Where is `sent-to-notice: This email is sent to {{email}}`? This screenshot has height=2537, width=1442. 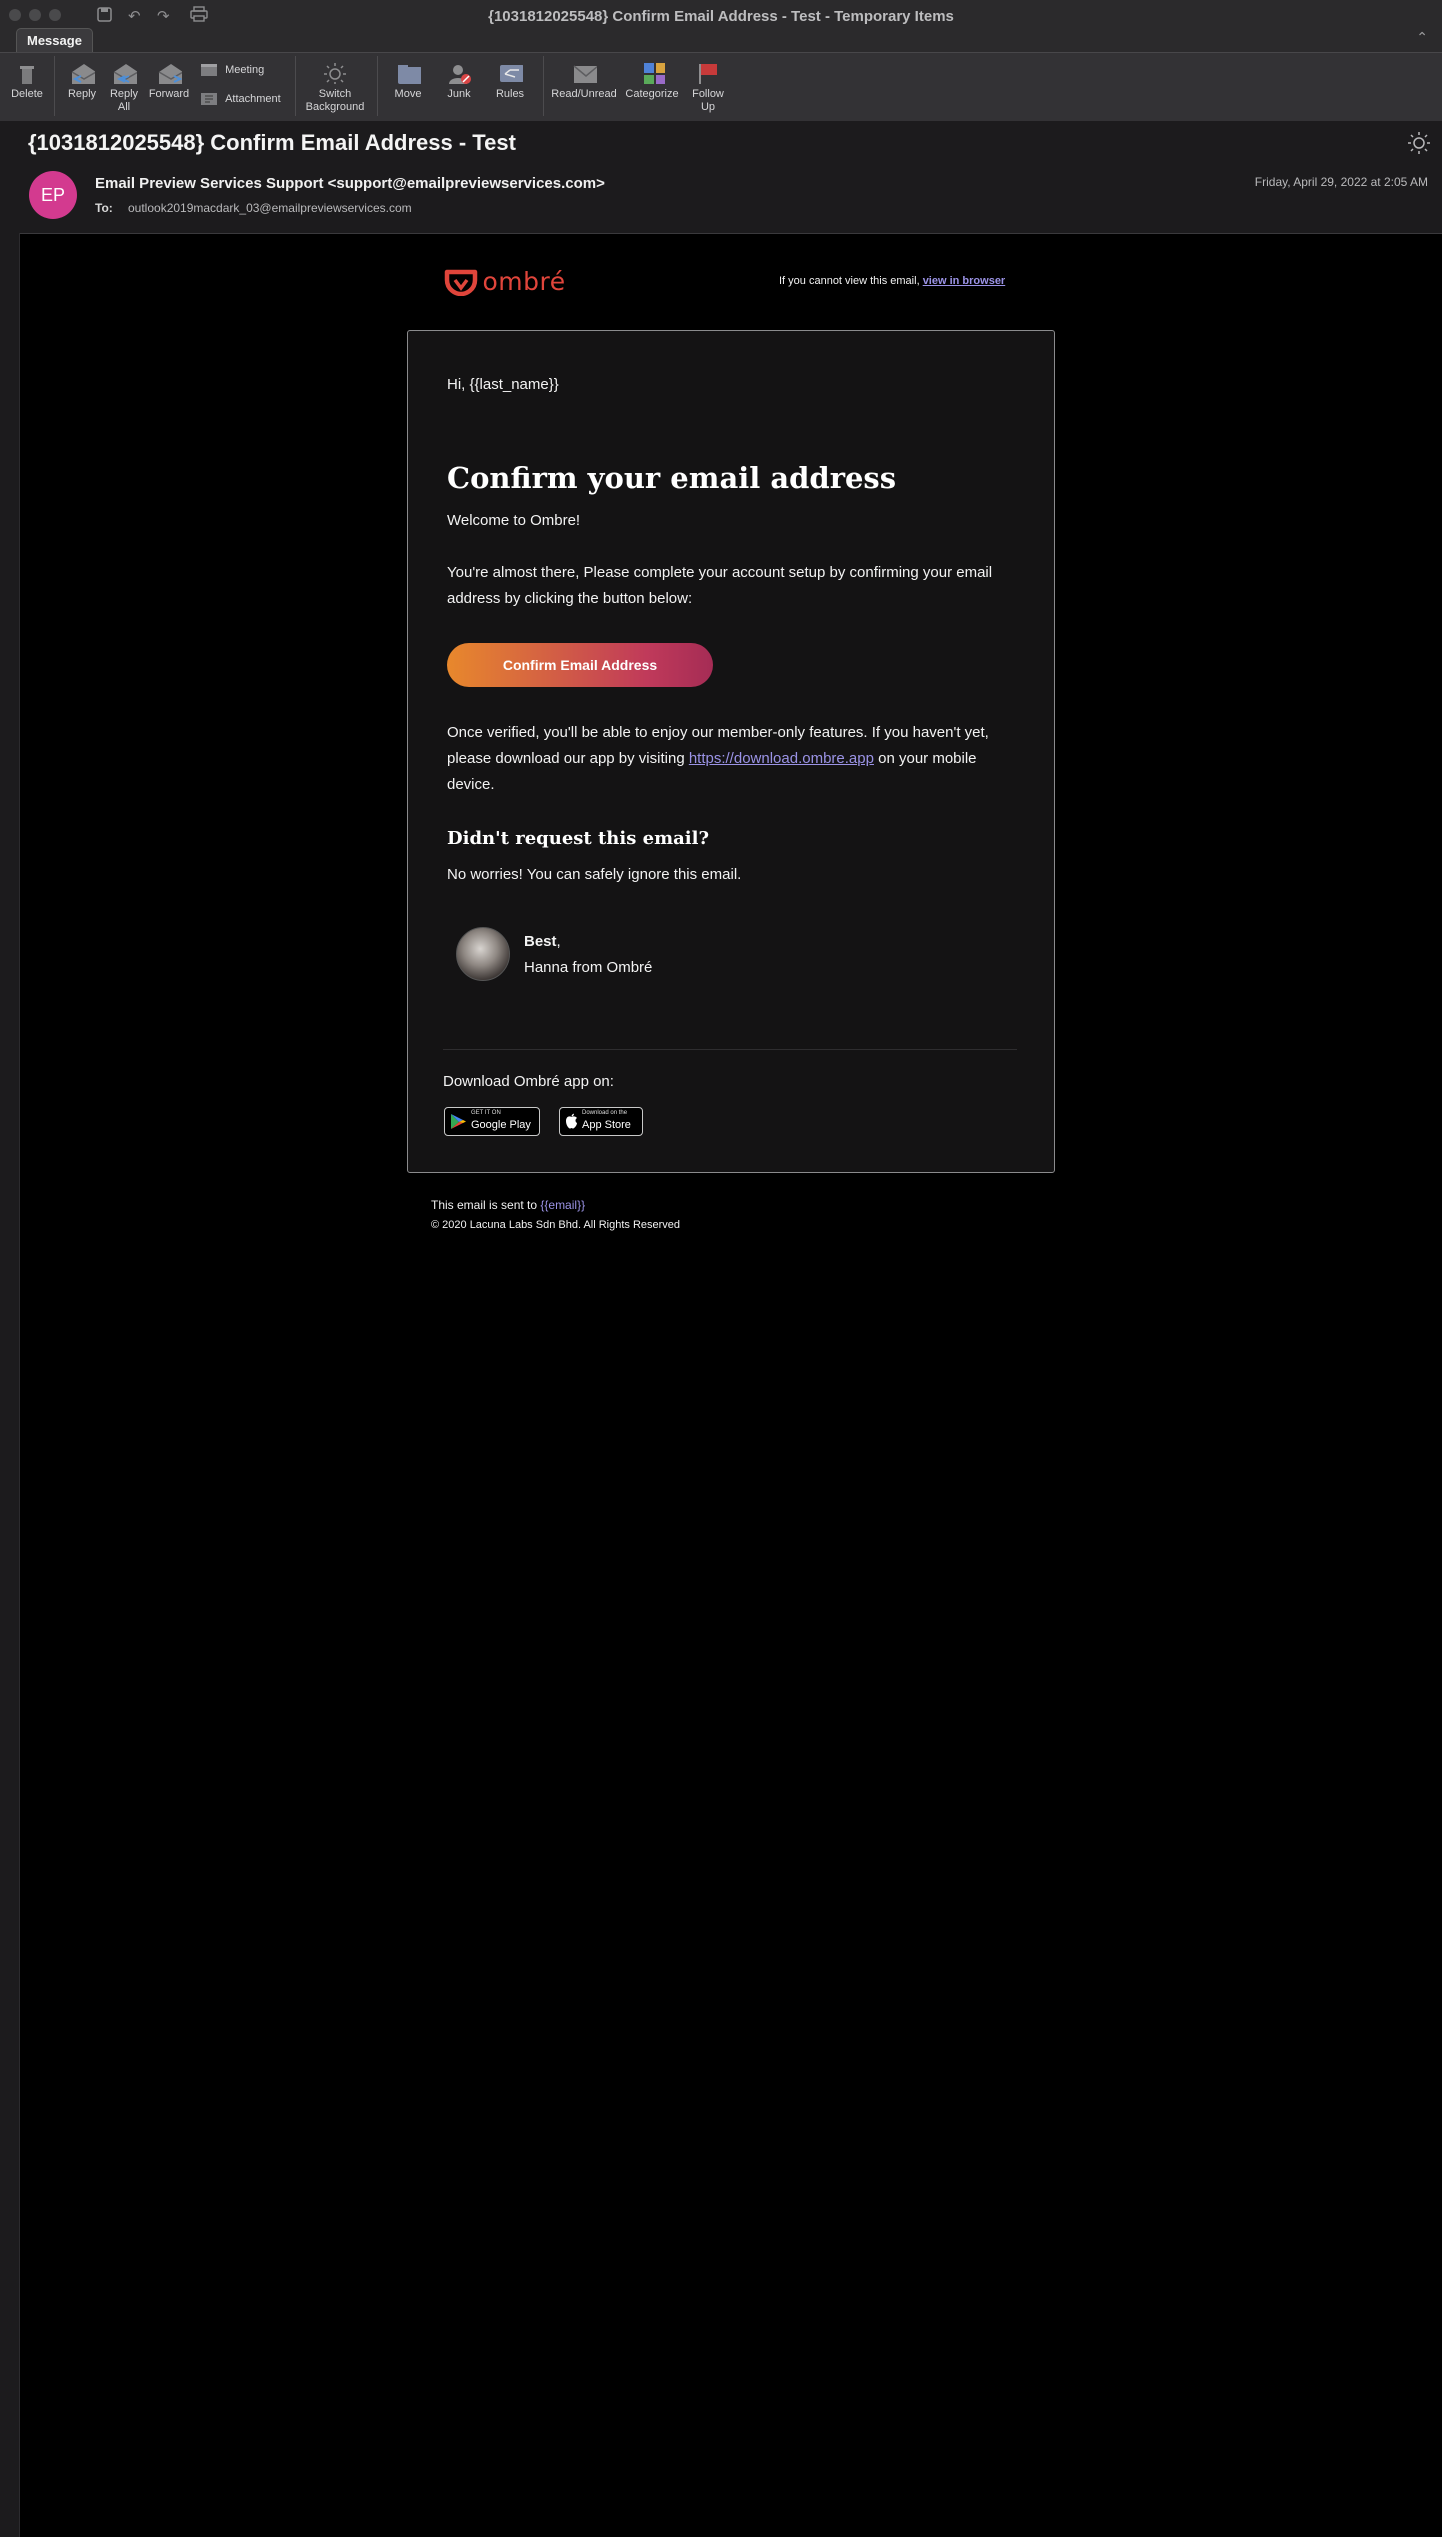 sent-to-notice: This email is sent to {{email}} is located at coordinates (508, 1205).